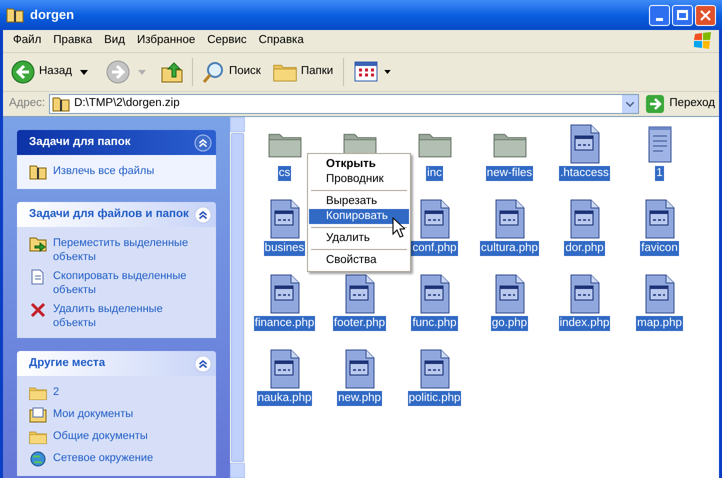 The width and height of the screenshot is (722, 478). What do you see at coordinates (38, 415) in the screenshot?
I see `documents-folder-icon` at bounding box center [38, 415].